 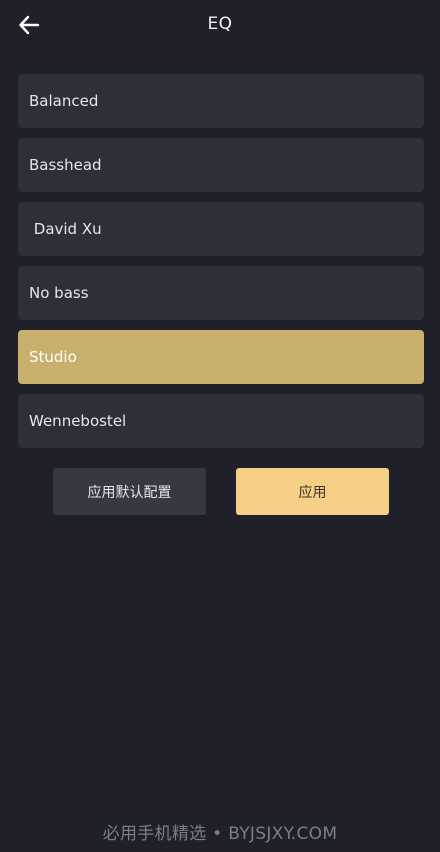 I want to click on preset-item-balanced: Balanced, so click(x=221, y=101).